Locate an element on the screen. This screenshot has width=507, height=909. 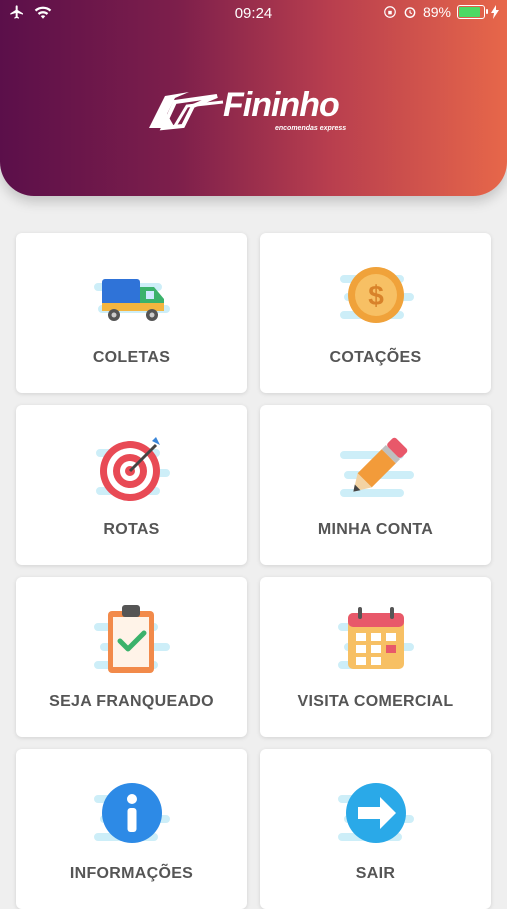
menu-item-minha-conta: MINHA CONTA is located at coordinates (375, 485).